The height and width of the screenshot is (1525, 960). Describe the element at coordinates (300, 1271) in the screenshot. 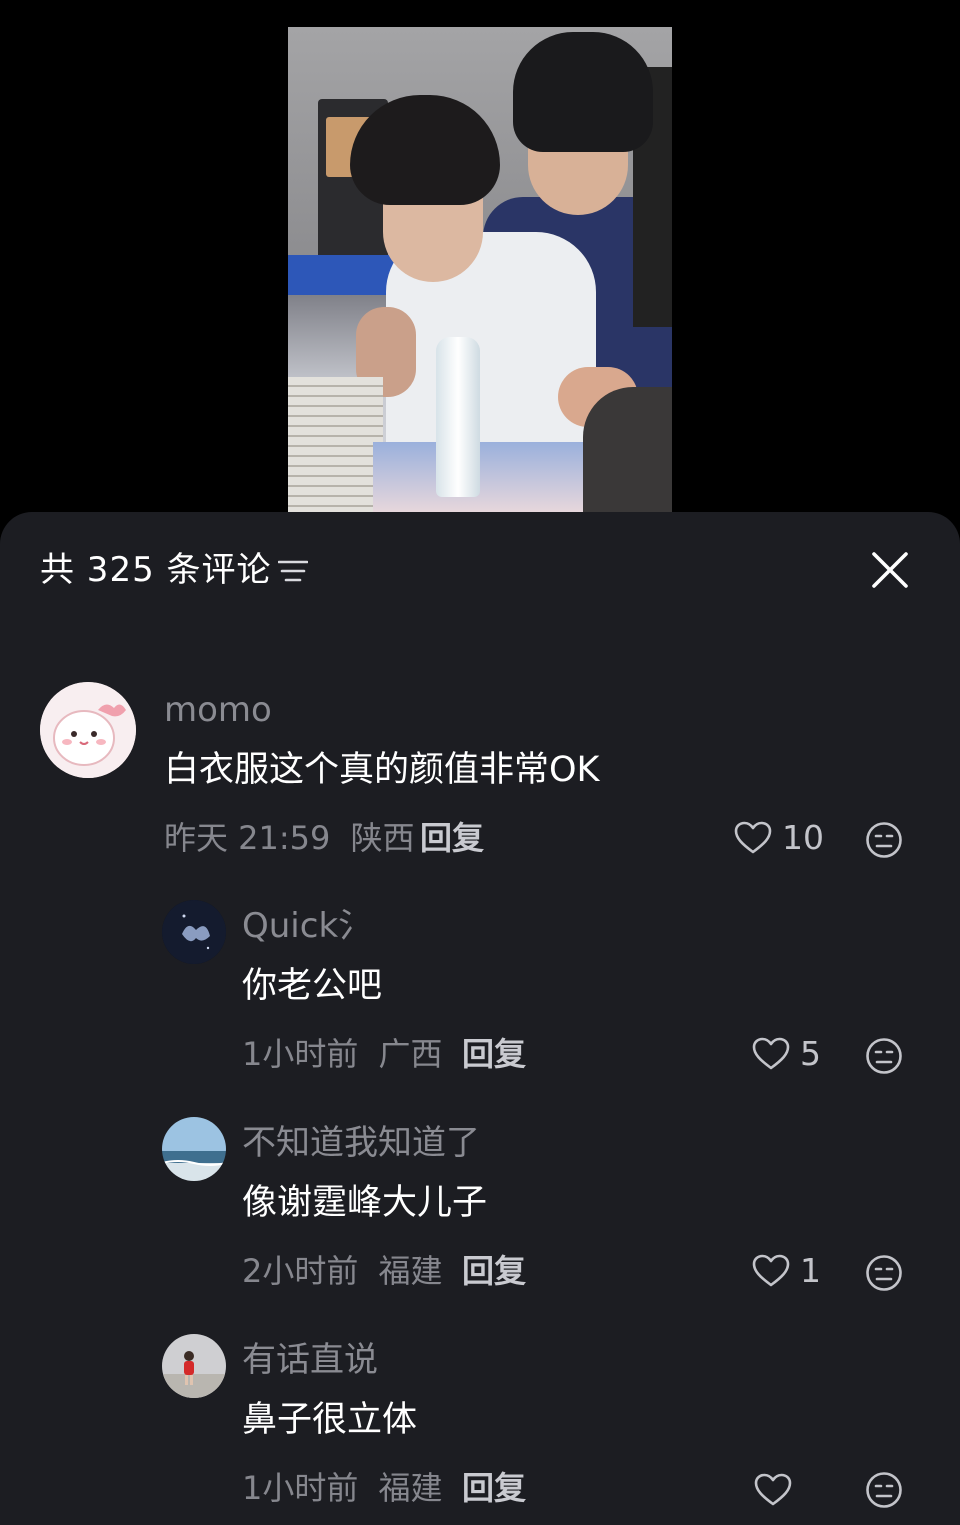

I see `comment-time: 2小时前` at that location.